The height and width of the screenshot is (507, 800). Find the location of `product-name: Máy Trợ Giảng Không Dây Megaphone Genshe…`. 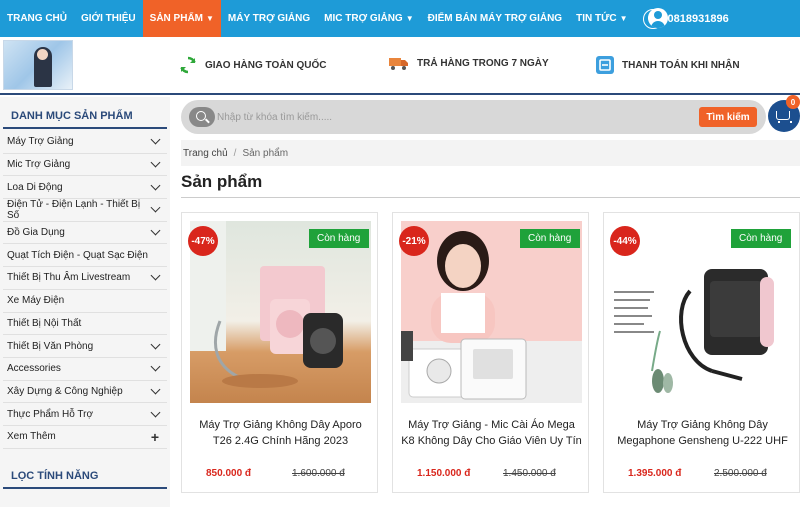

product-name: Máy Trợ Giảng Không Dây Megaphone Genshe… is located at coordinates (702, 433).